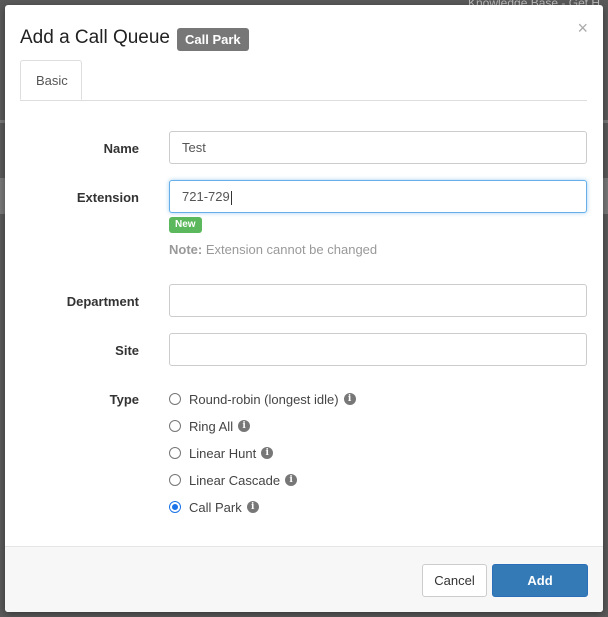 The image size is (608, 617). I want to click on extension-label: Extension, so click(107, 197).